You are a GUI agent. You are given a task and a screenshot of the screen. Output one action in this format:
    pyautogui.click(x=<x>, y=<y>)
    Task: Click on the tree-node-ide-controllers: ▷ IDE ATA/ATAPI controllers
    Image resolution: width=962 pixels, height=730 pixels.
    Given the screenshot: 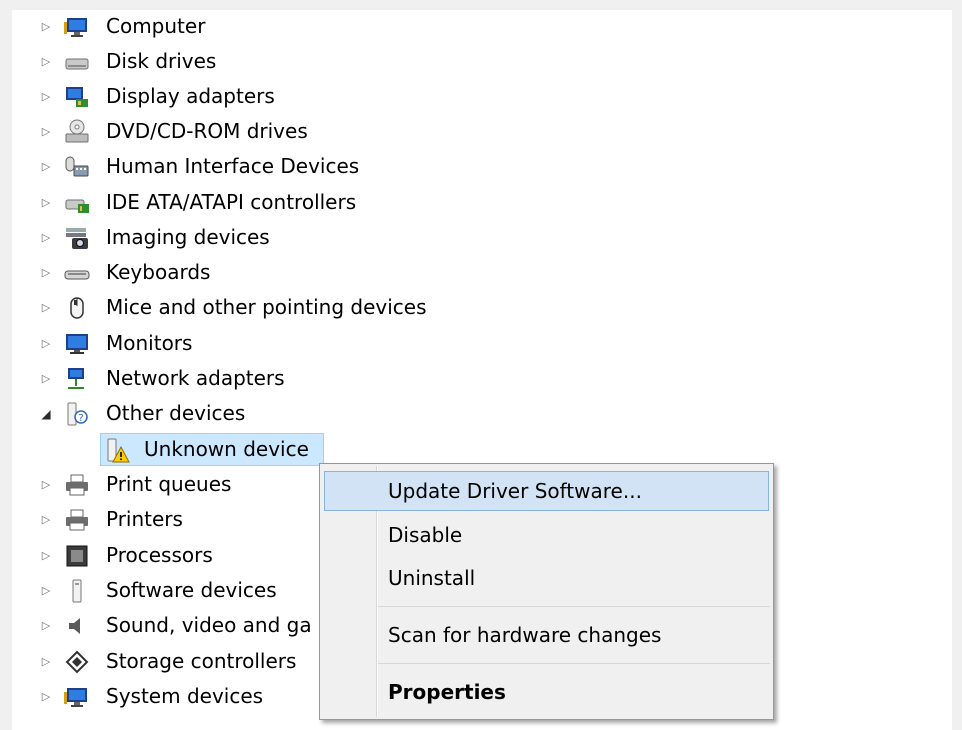 What is the action you would take?
    pyautogui.click(x=212, y=202)
    